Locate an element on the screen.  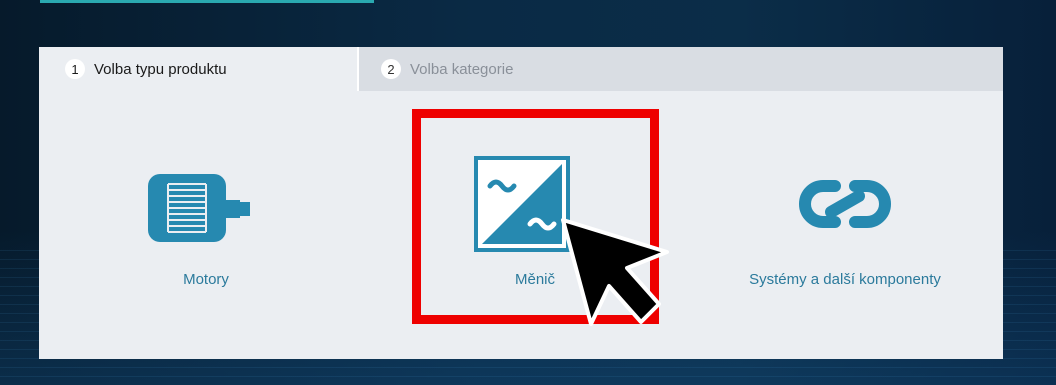
option-label: Motory is located at coordinates (206, 279).